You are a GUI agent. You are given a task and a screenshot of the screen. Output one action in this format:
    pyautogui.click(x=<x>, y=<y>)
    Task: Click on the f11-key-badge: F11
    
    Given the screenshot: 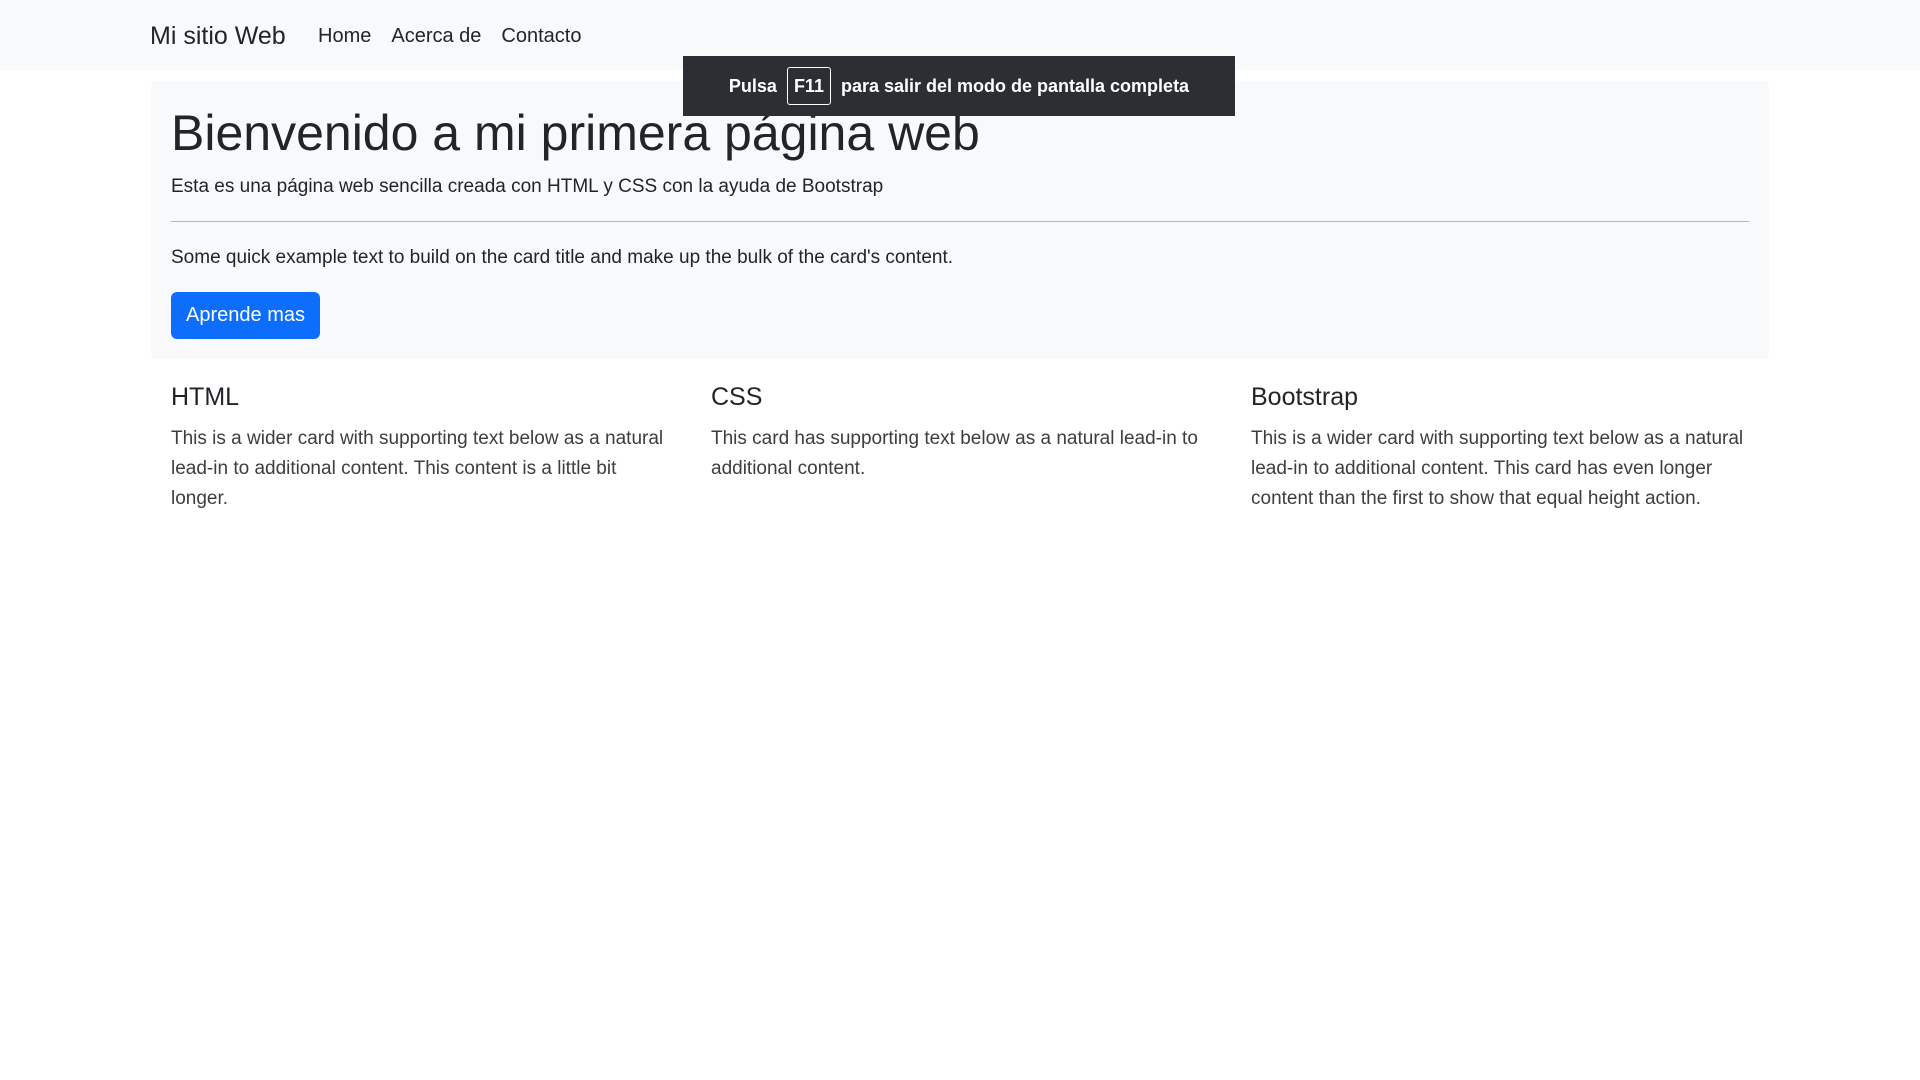 What is the action you would take?
    pyautogui.click(x=808, y=86)
    